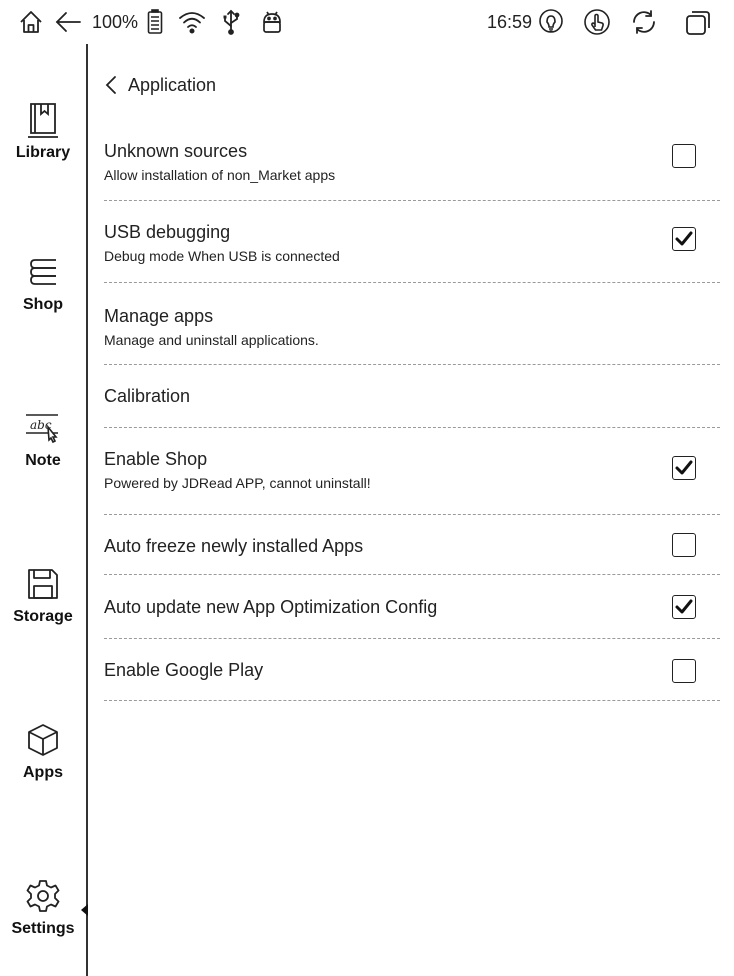 The width and height of the screenshot is (734, 976). Describe the element at coordinates (234, 546) in the screenshot. I see `setting-title: Auto freeze newly installed Apps` at that location.